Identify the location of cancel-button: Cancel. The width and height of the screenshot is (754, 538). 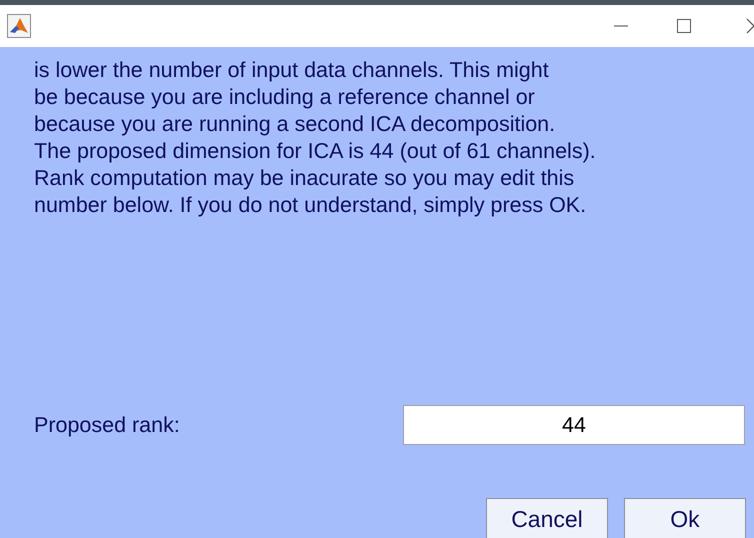
(547, 518).